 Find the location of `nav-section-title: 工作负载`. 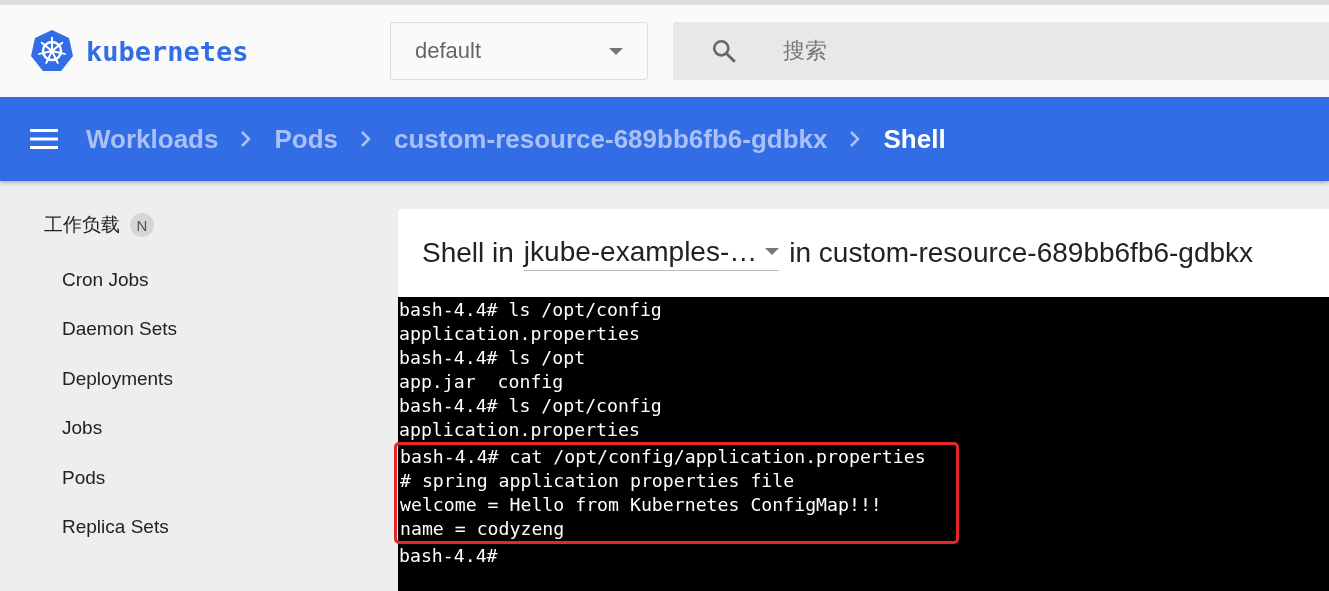

nav-section-title: 工作负载 is located at coordinates (82, 225).